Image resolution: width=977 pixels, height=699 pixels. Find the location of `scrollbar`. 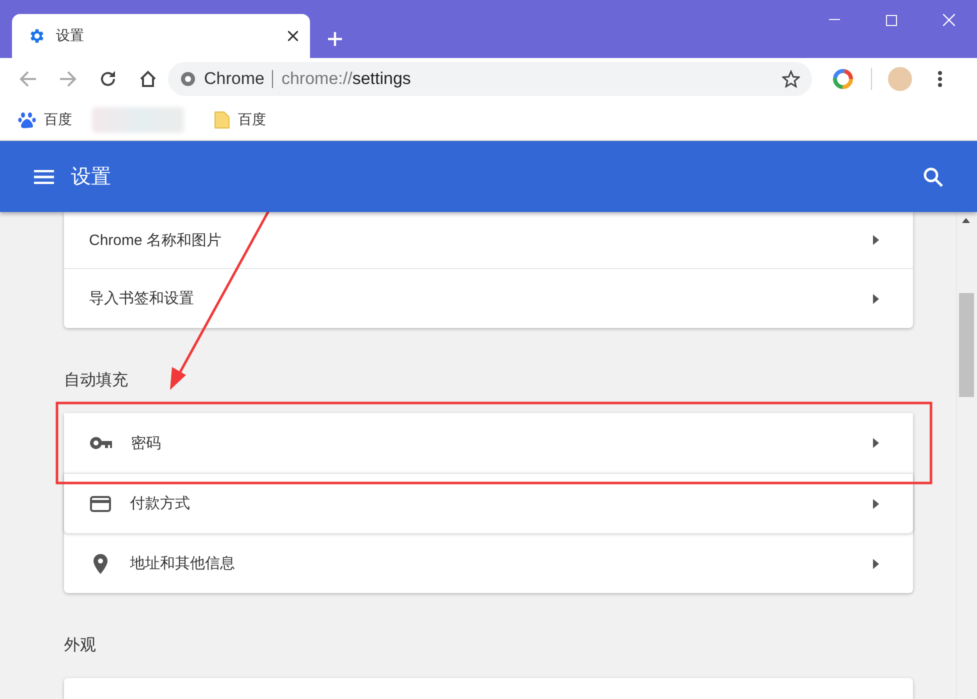

scrollbar is located at coordinates (966, 455).